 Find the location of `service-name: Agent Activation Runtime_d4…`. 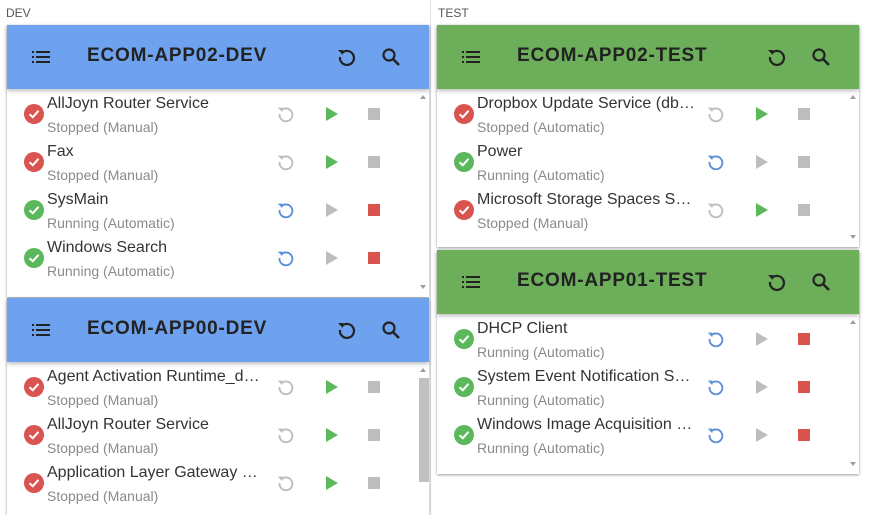

service-name: Agent Activation Runtime_d4… is located at coordinates (156, 376).